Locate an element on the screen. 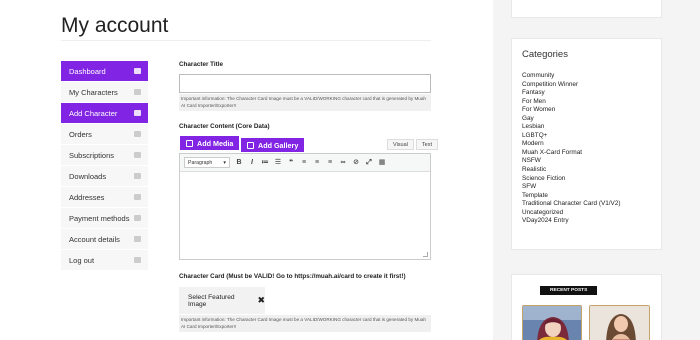 The width and height of the screenshot is (700, 340). add-media-button: Add Media is located at coordinates (210, 143).